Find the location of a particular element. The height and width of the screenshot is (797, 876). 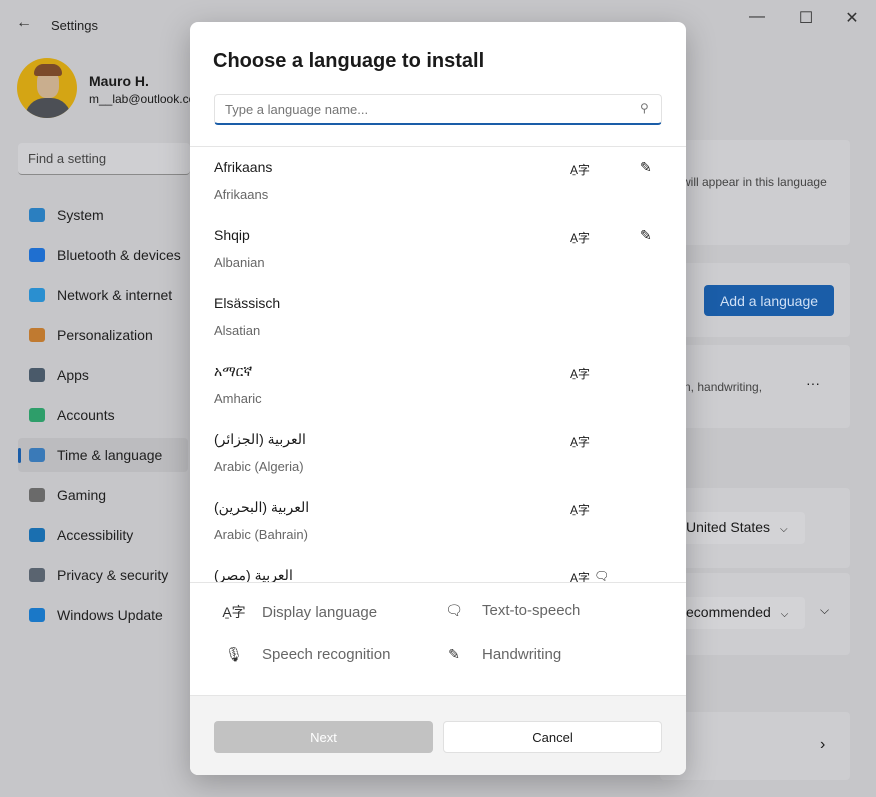

legend-speech-recognition: 🎙 Speech recognition is located at coordinates (306, 654).